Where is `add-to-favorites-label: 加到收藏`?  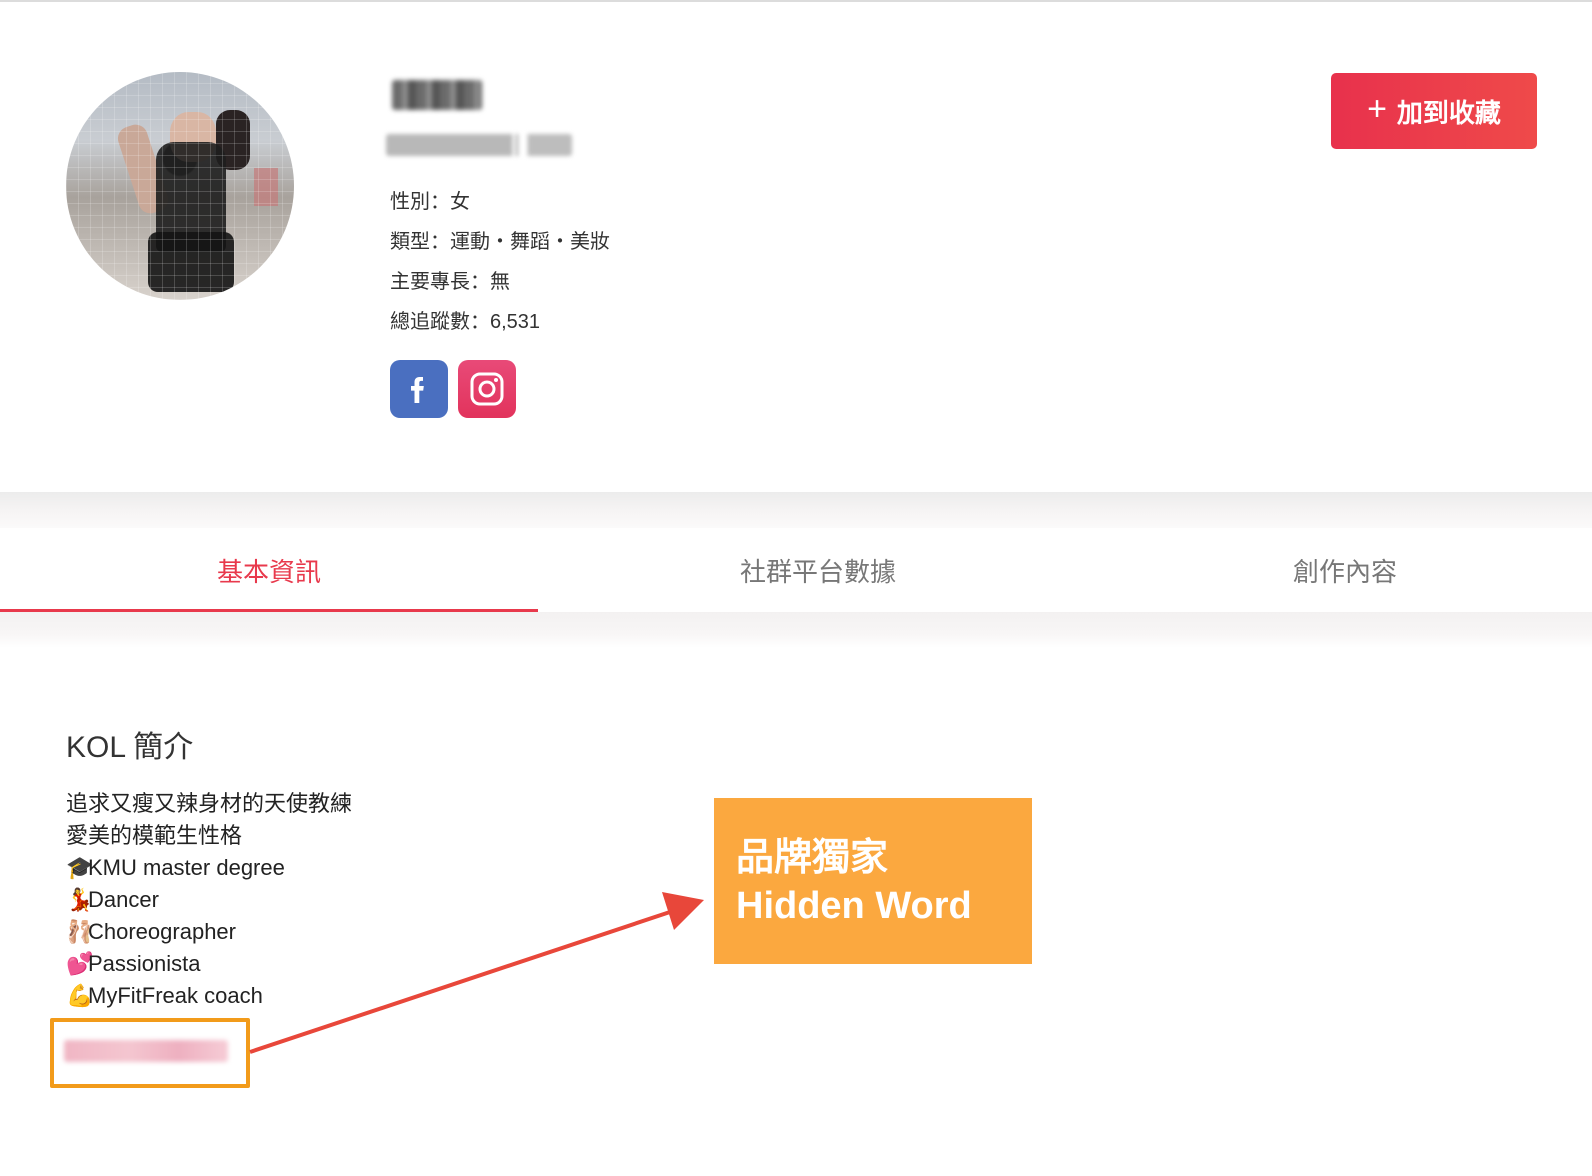 add-to-favorites-label: 加到收藏 is located at coordinates (1448, 112).